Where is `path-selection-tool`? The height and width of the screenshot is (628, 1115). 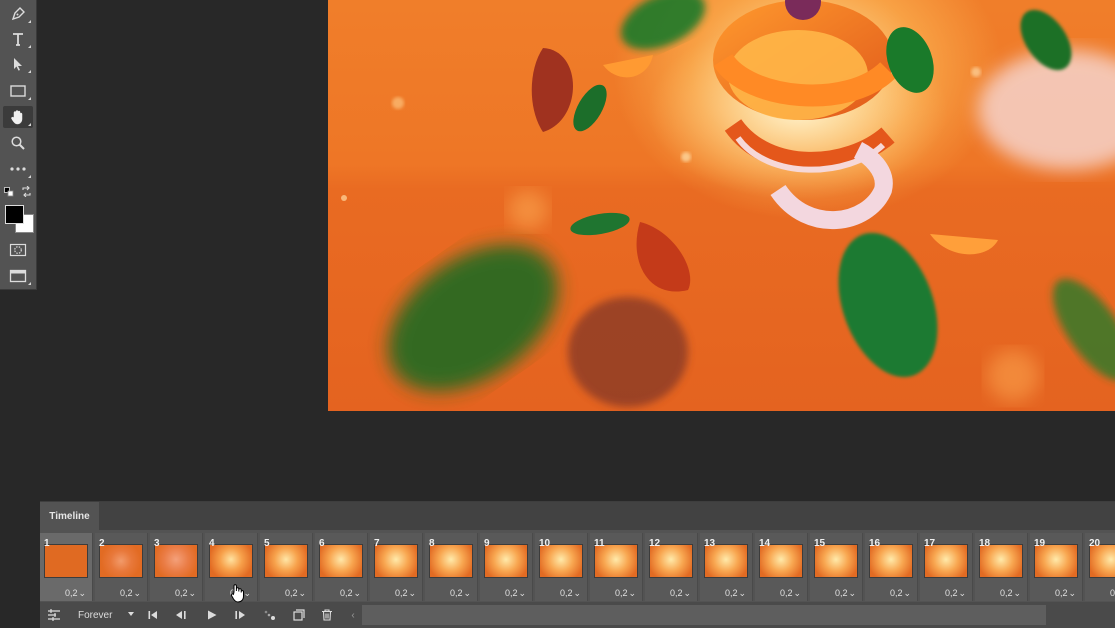
path-selection-tool is located at coordinates (18, 64).